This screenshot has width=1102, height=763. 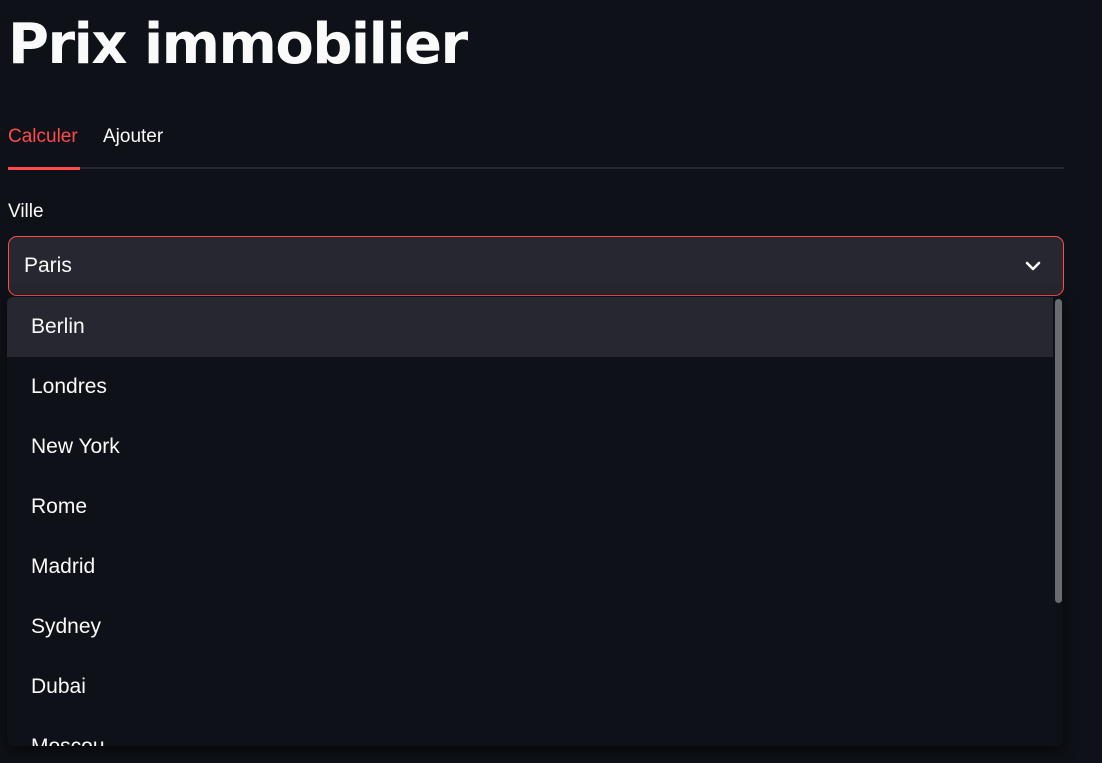 I want to click on city-select: Paris, so click(x=536, y=266).